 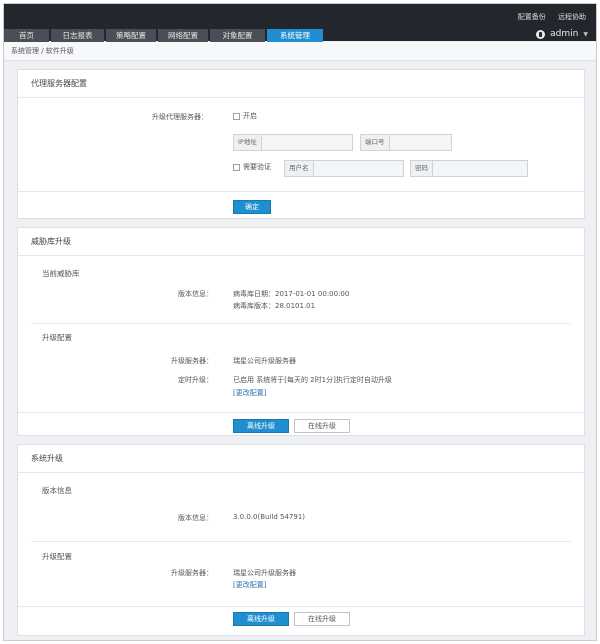 What do you see at coordinates (236, 167) in the screenshot?
I see `require-auth-checkbox` at bounding box center [236, 167].